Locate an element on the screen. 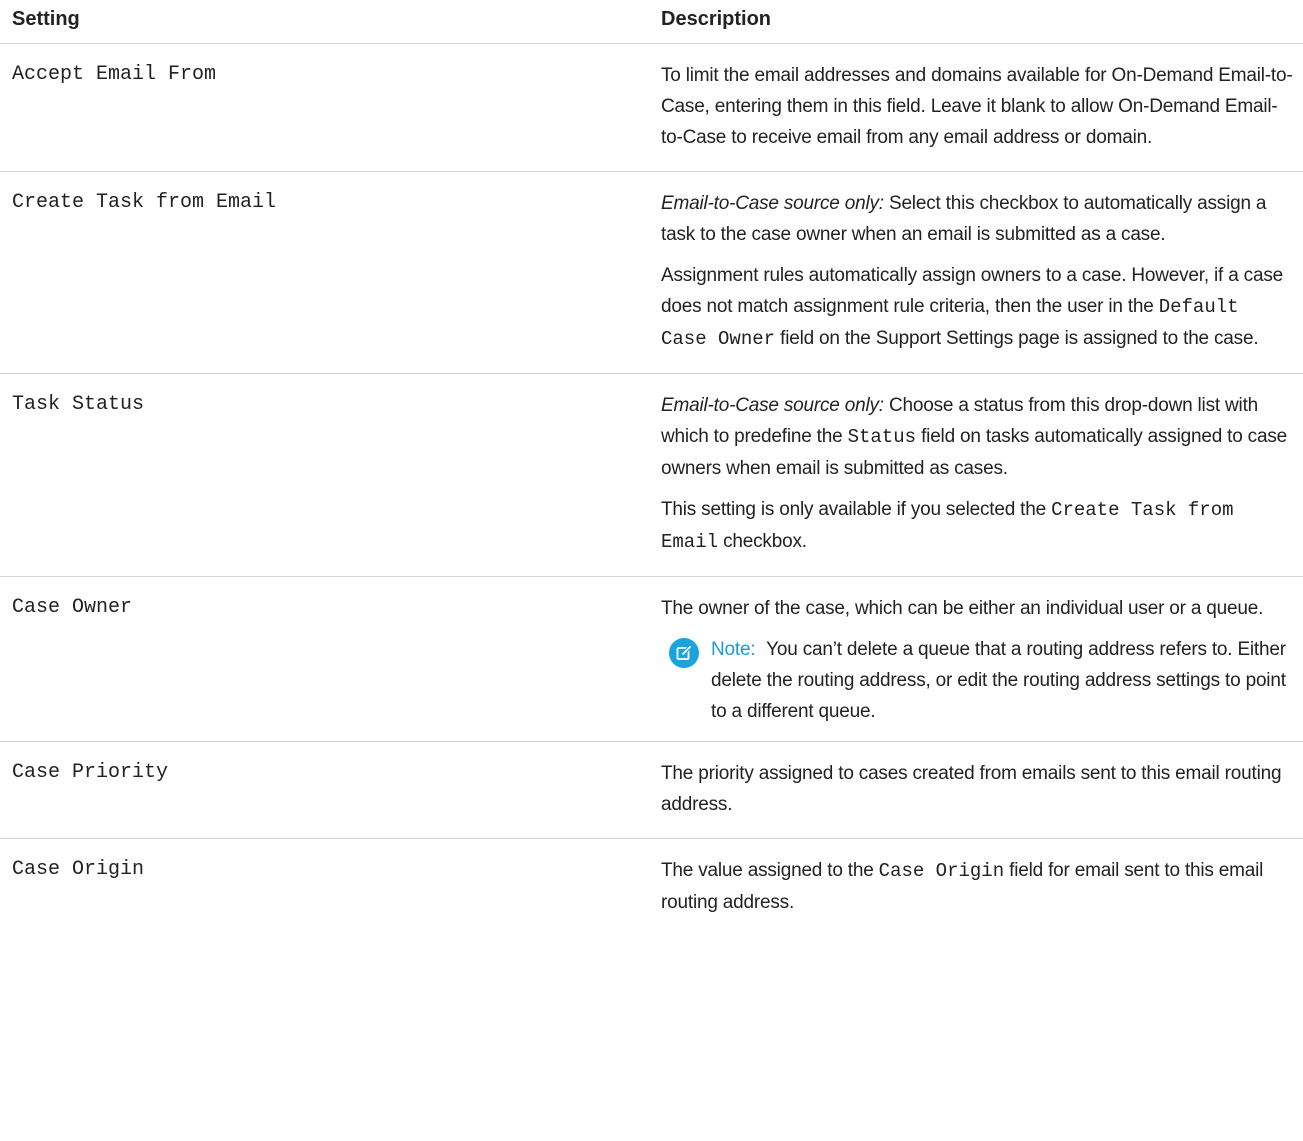  setting-name: Task Status is located at coordinates (330, 475).